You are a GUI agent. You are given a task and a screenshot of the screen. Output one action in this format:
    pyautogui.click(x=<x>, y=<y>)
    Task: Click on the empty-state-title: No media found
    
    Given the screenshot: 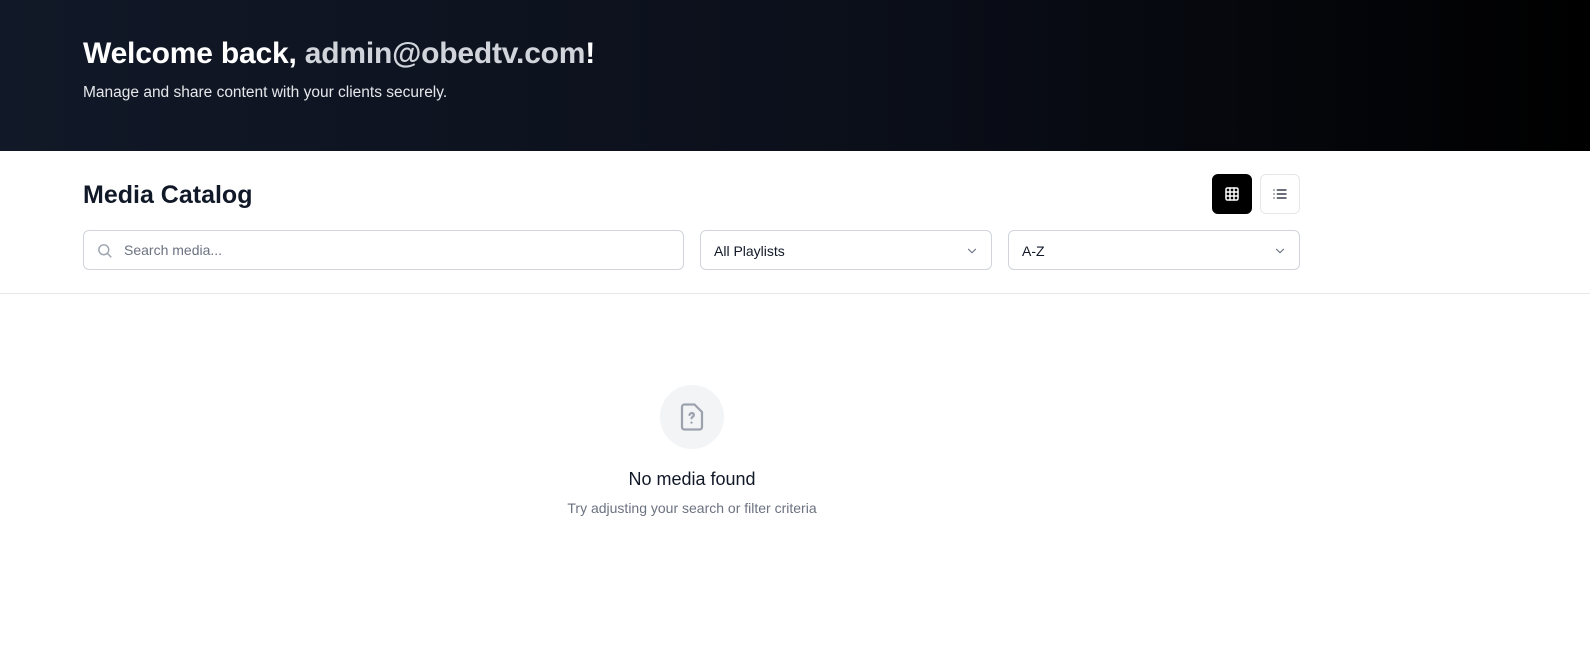 What is the action you would take?
    pyautogui.click(x=692, y=479)
    